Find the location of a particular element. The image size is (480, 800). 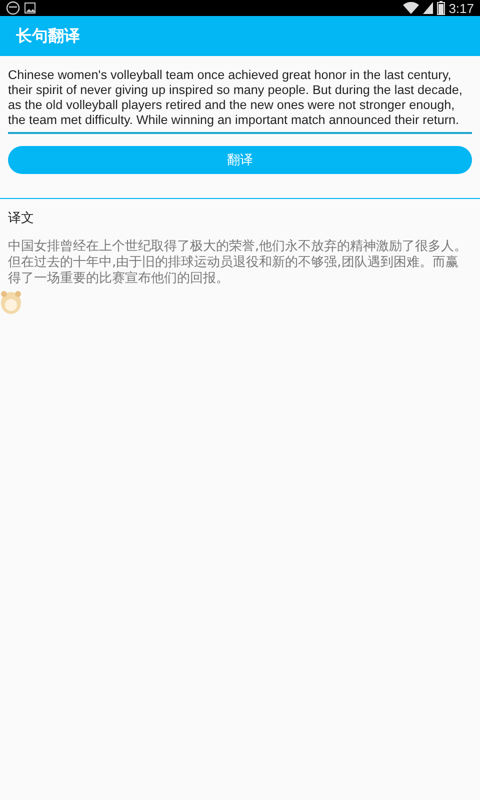

translation-text: 中国女排曾经在上个世纪取得了极大的荣誉,他们永不放弃的精神激励了很多人。但在过去的十年中,由于旧的排球运动员退役和新的不够强,团队遇到困难。而赢得了一场重要的比赛宣布他们的回报。 is located at coordinates (238, 263).